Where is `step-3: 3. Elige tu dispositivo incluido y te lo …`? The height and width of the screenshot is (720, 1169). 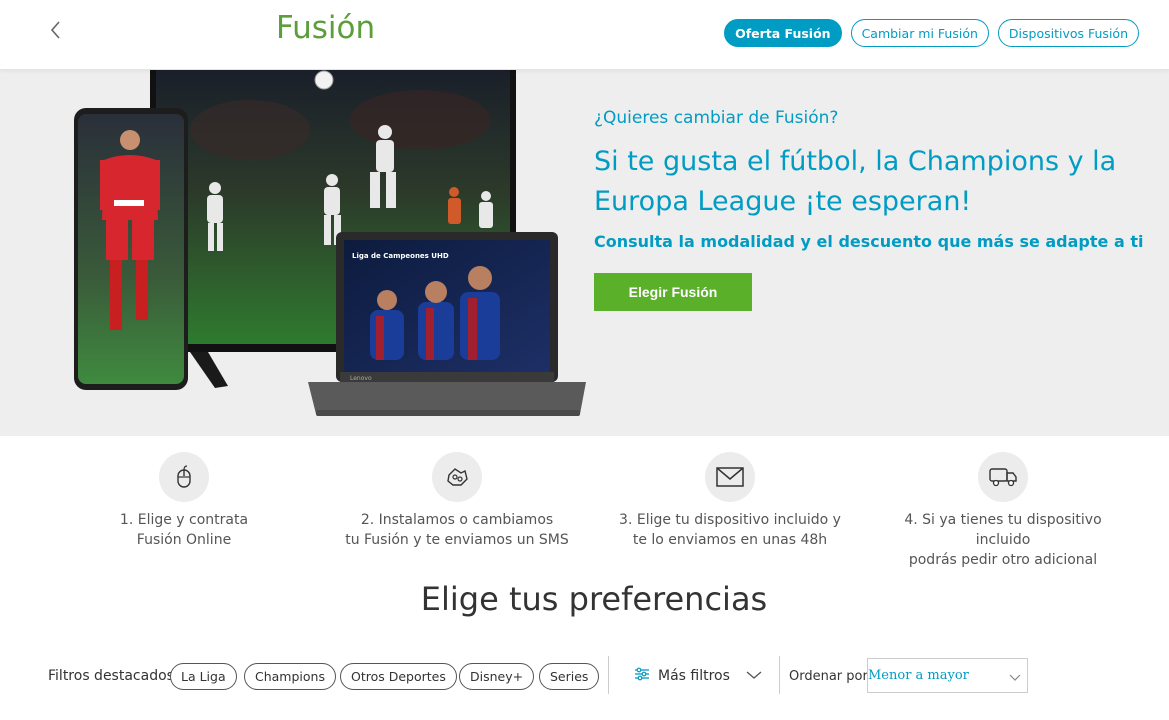 step-3: 3. Elige tu dispositivo incluido y te lo … is located at coordinates (730, 501).